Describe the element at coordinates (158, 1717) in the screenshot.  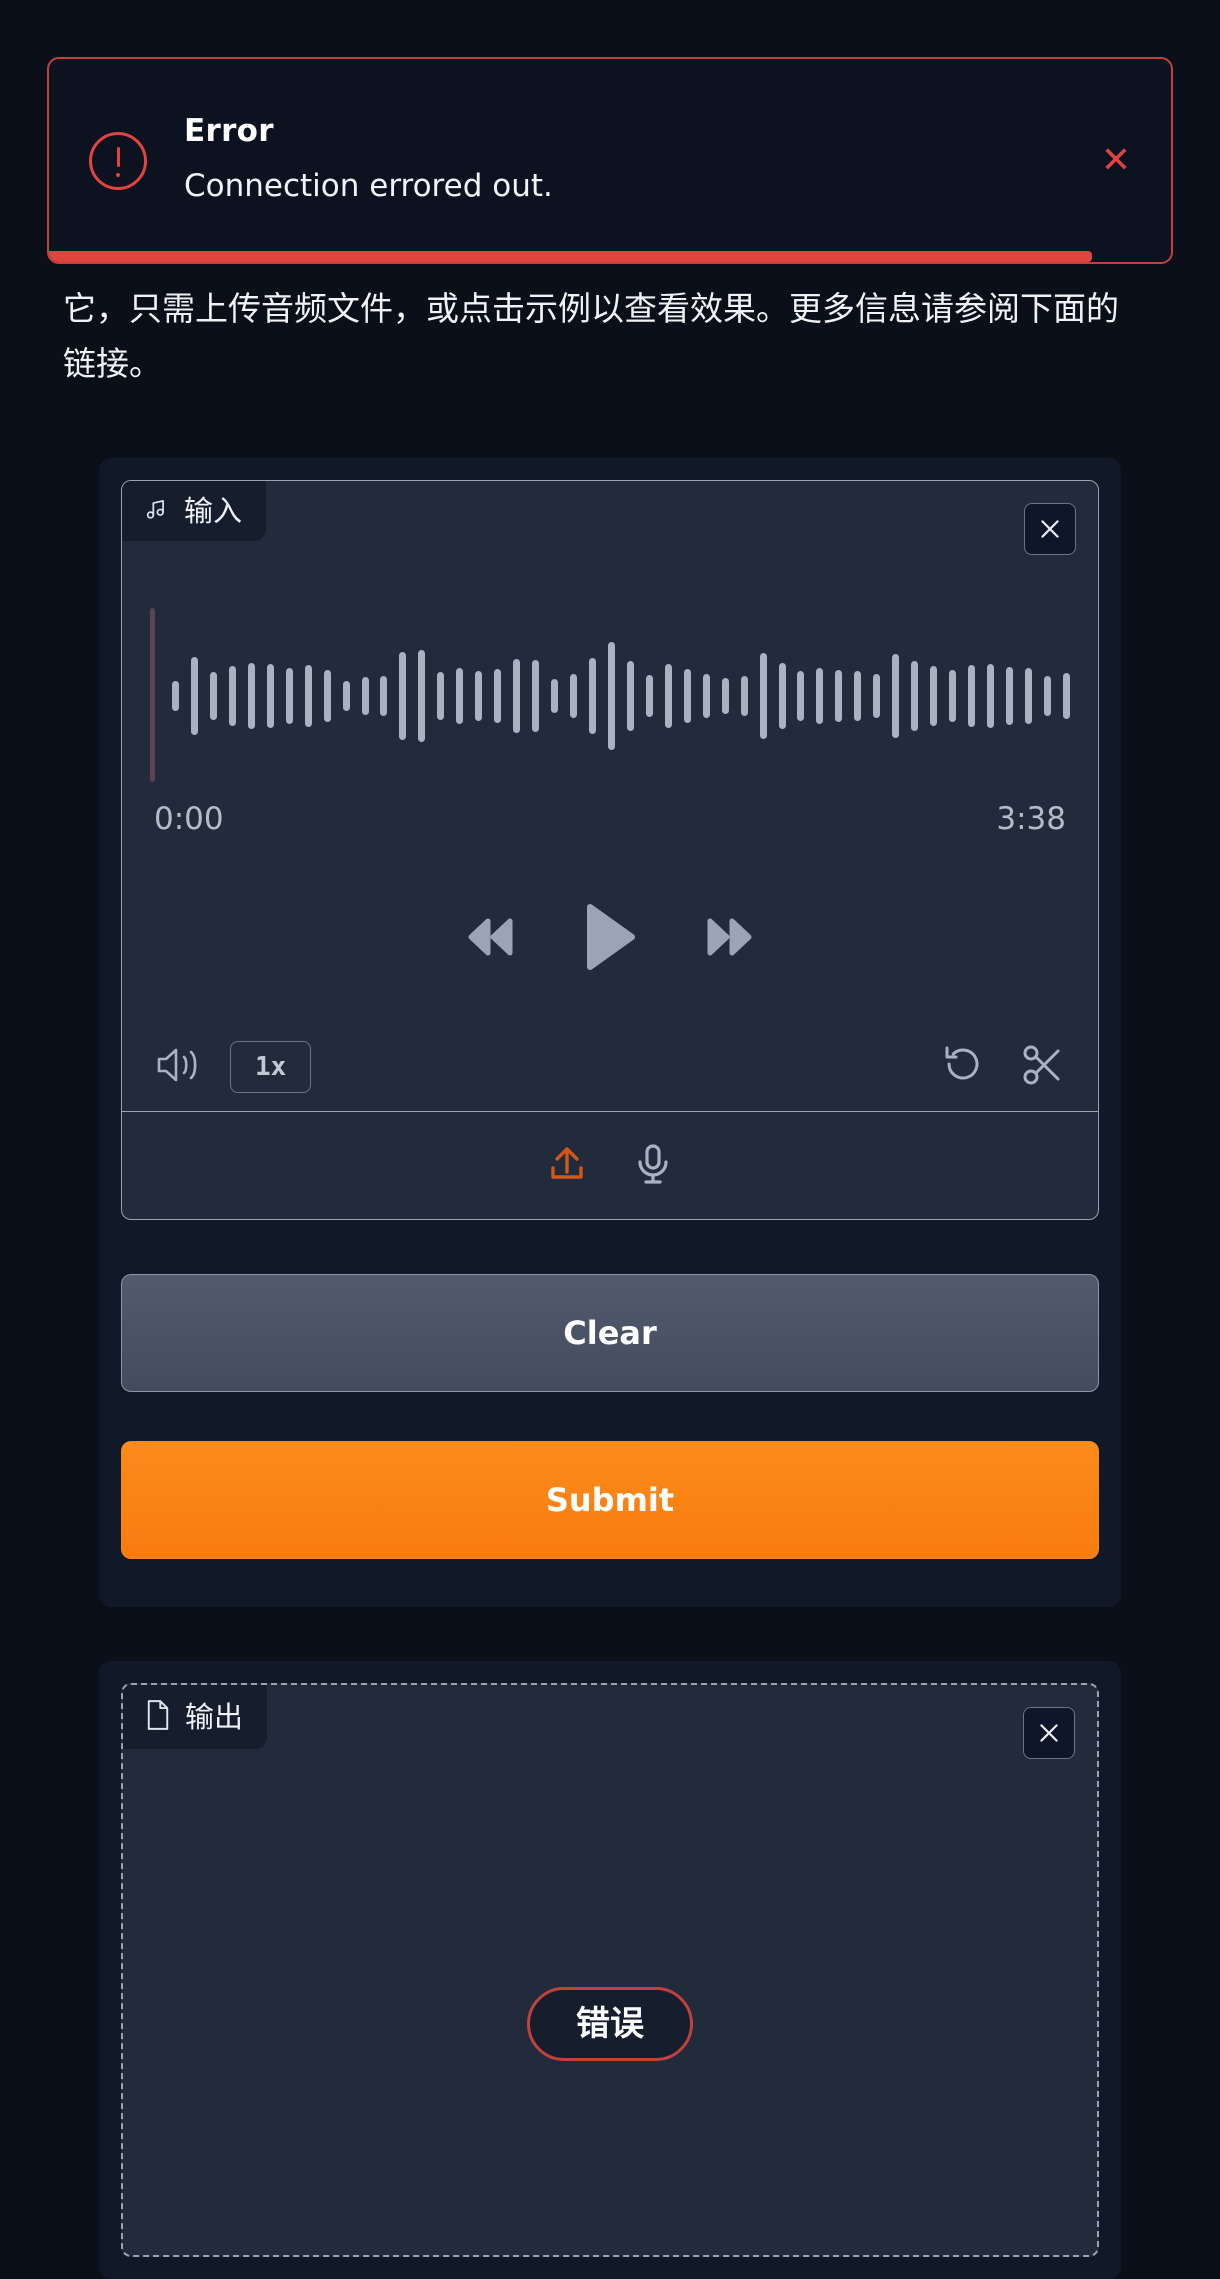
I see `file-icon` at that location.